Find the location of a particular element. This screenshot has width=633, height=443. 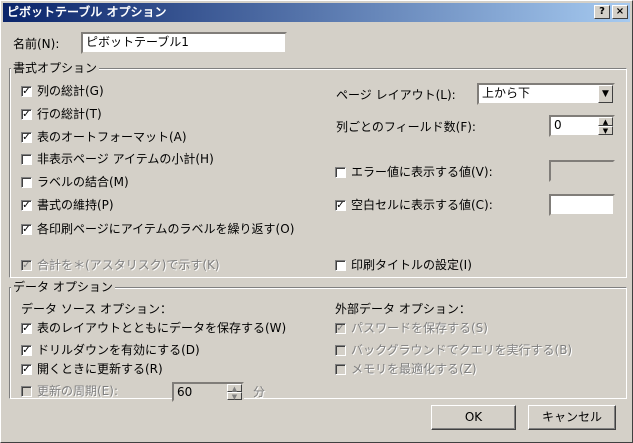

external-label-1: バックグラウンドでクエリを実行する(B) is located at coordinates (462, 350).